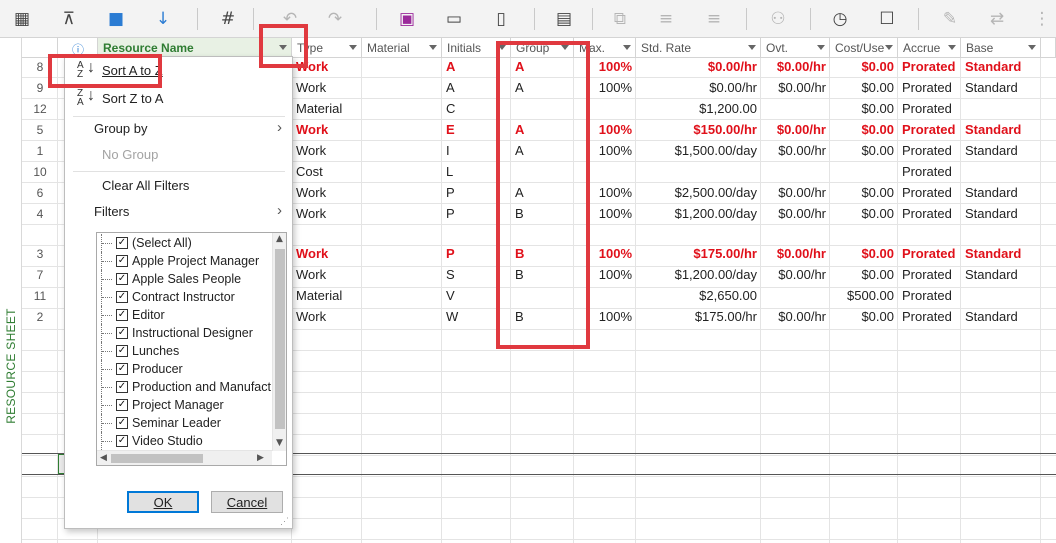 This screenshot has height=543, width=1056. Describe the element at coordinates (178, 212) in the screenshot. I see `filters-item: Filters ›` at that location.